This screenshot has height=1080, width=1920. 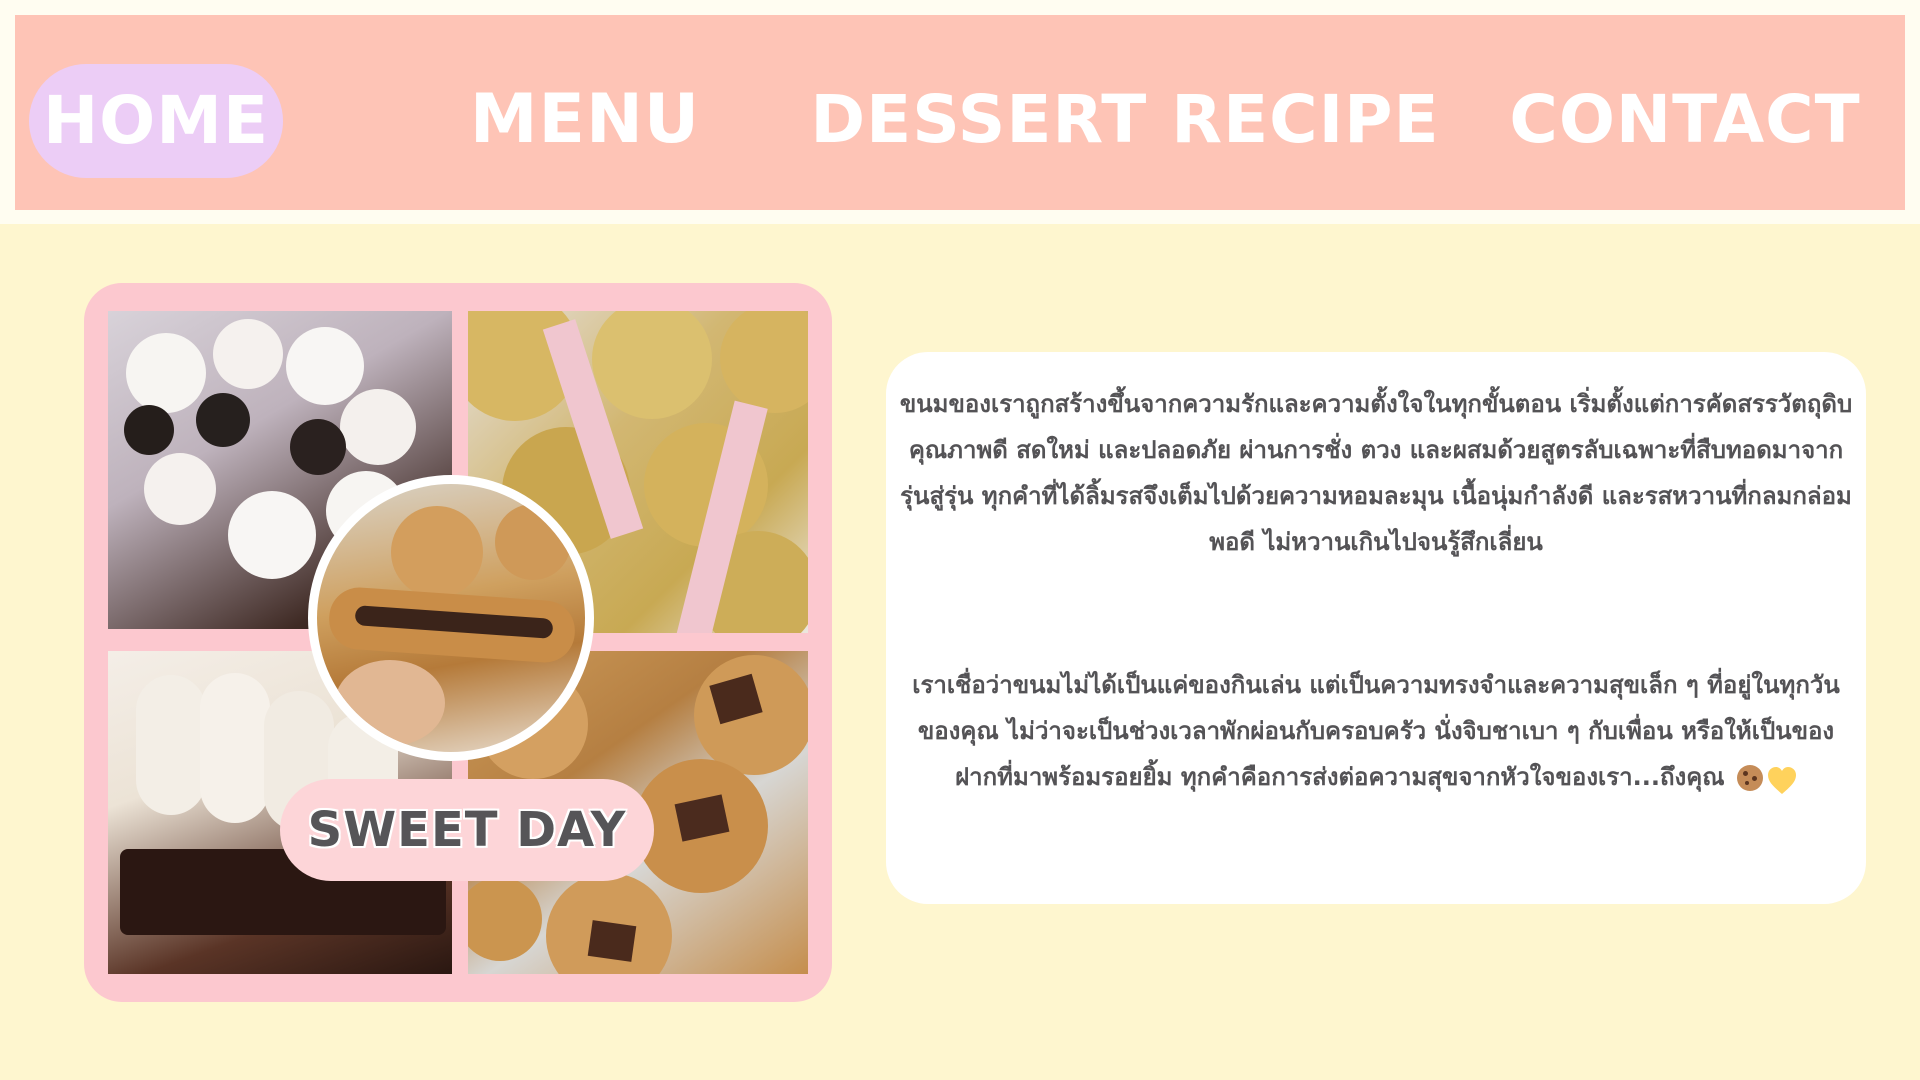 What do you see at coordinates (1782, 779) in the screenshot?
I see `yellow-heart-emoji-icon` at bounding box center [1782, 779].